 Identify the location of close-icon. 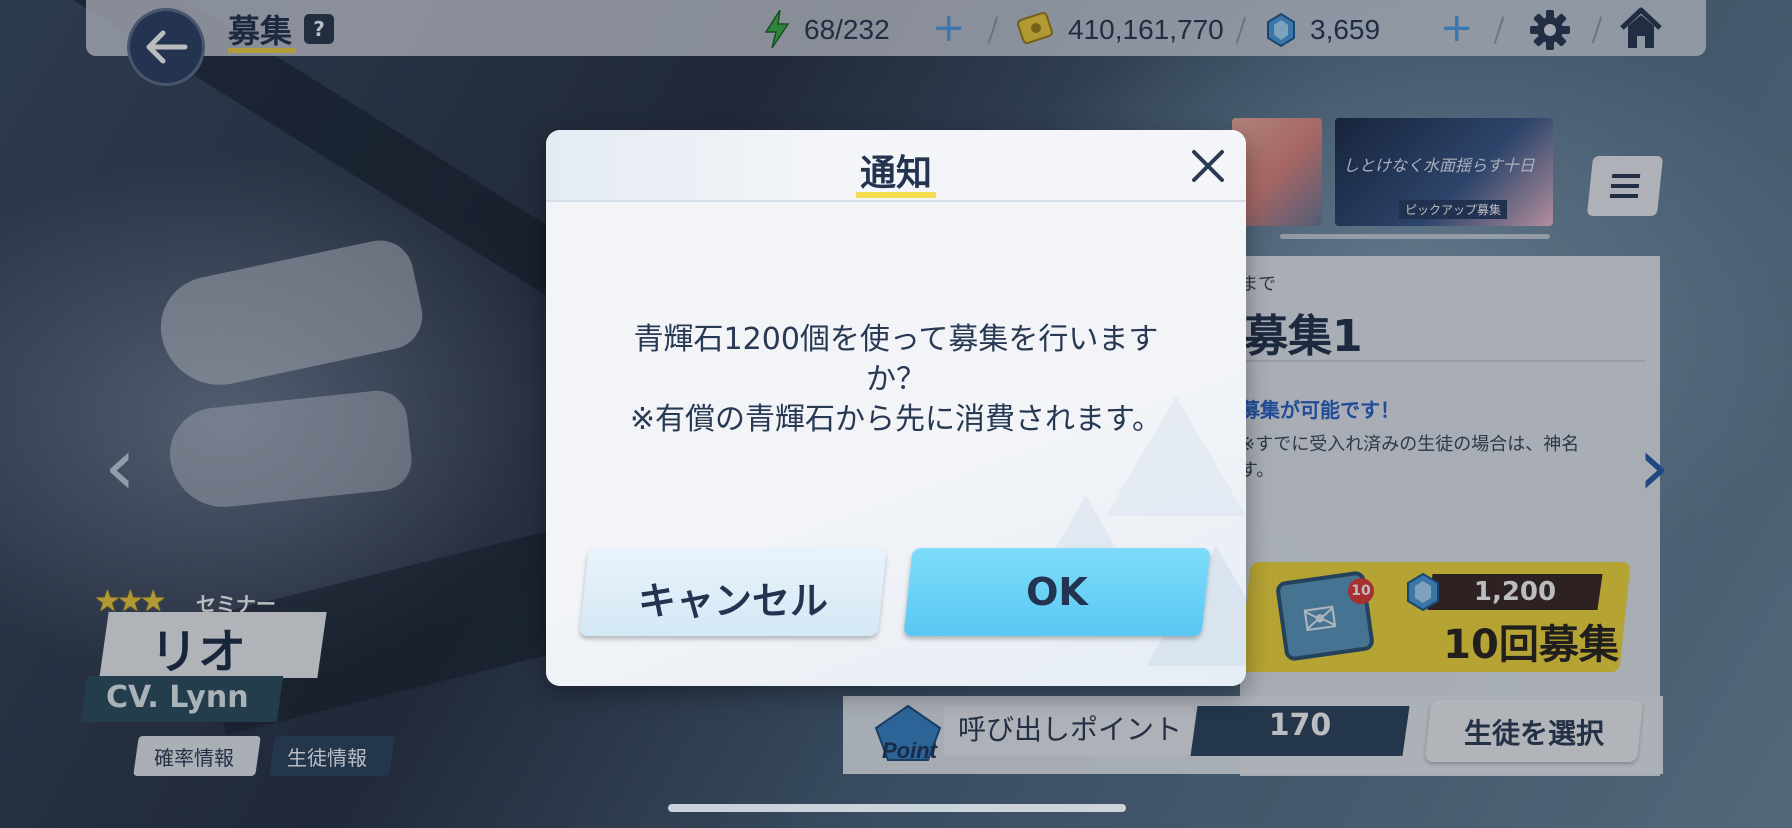
(1208, 166).